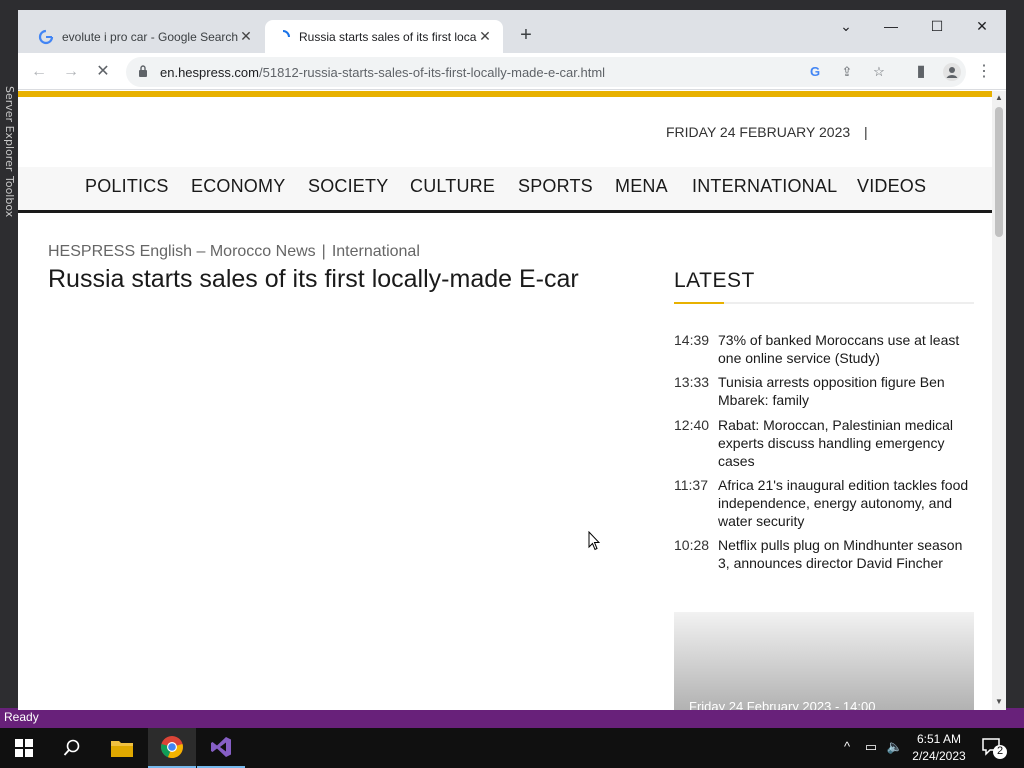 This screenshot has height=768, width=1024. I want to click on volume-icon: 🔈, so click(895, 747).